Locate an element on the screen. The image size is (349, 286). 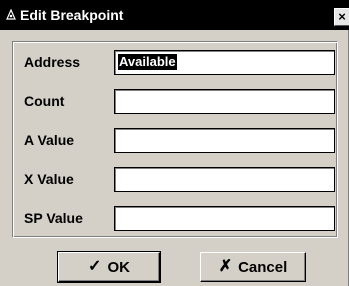
ok-label: OK is located at coordinates (118, 267).